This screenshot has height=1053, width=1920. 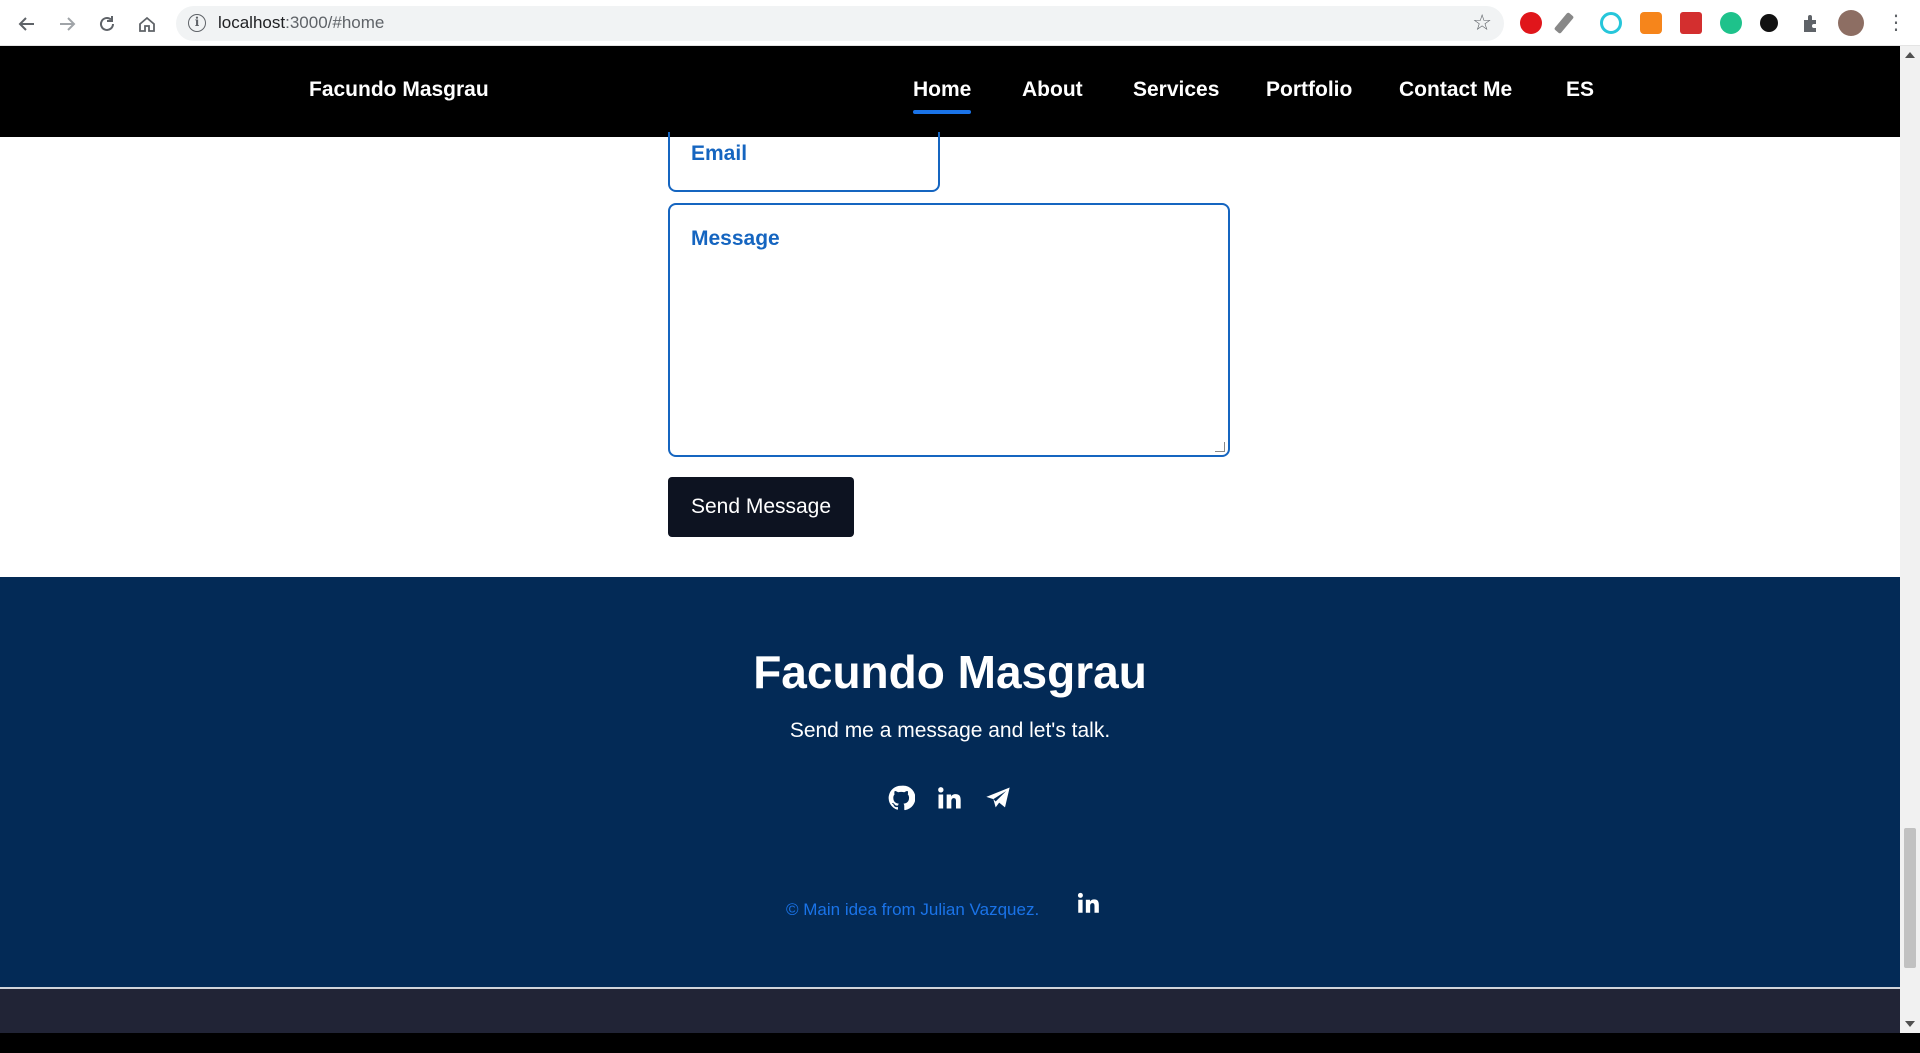 I want to click on nav-language-toggle: ES, so click(x=1580, y=90).